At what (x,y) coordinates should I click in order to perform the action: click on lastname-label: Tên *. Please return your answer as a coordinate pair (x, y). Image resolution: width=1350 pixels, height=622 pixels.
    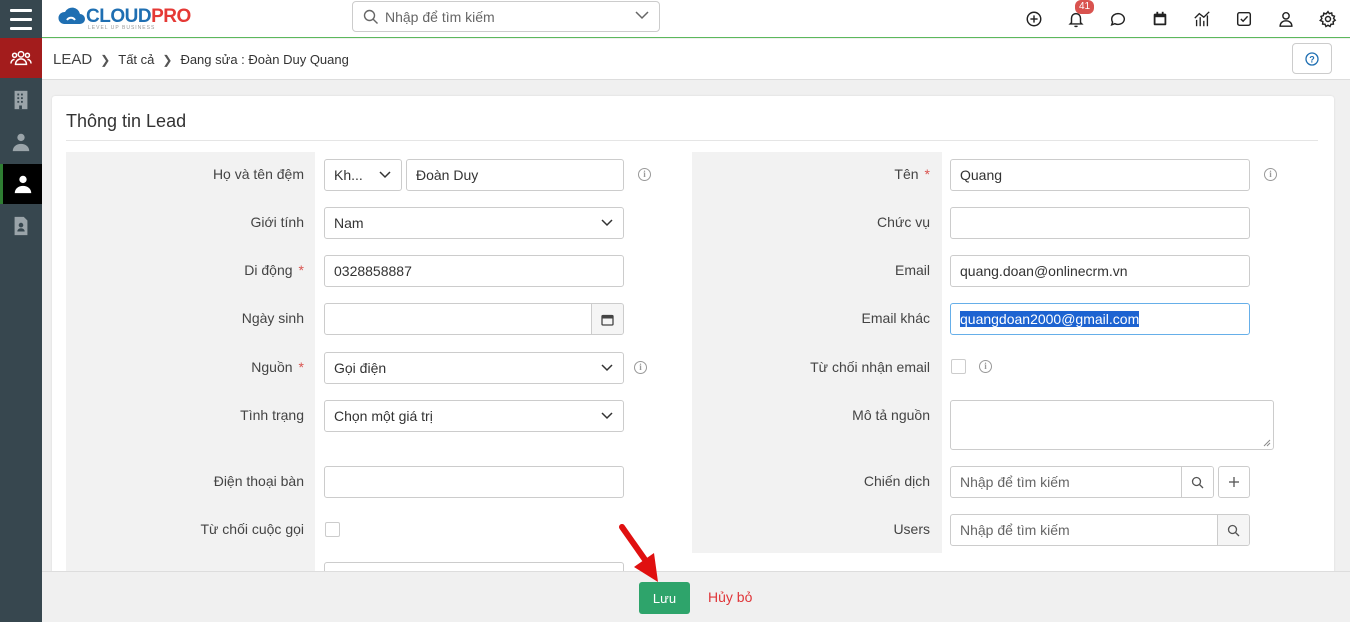
    Looking at the image, I should click on (912, 174).